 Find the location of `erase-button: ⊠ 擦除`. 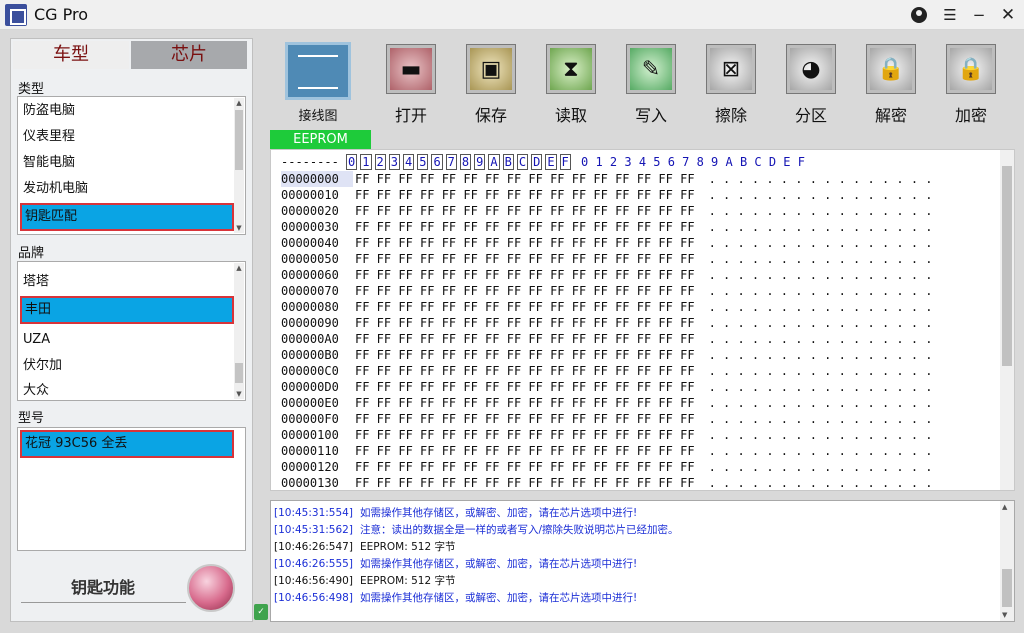

erase-button: ⊠ 擦除 is located at coordinates (731, 84).